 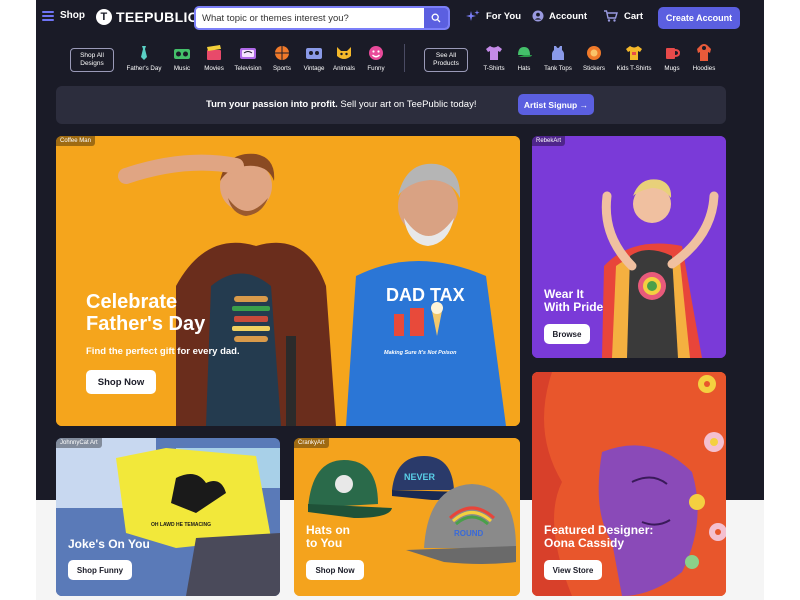 I want to click on category-label: Vintage, so click(x=314, y=68).